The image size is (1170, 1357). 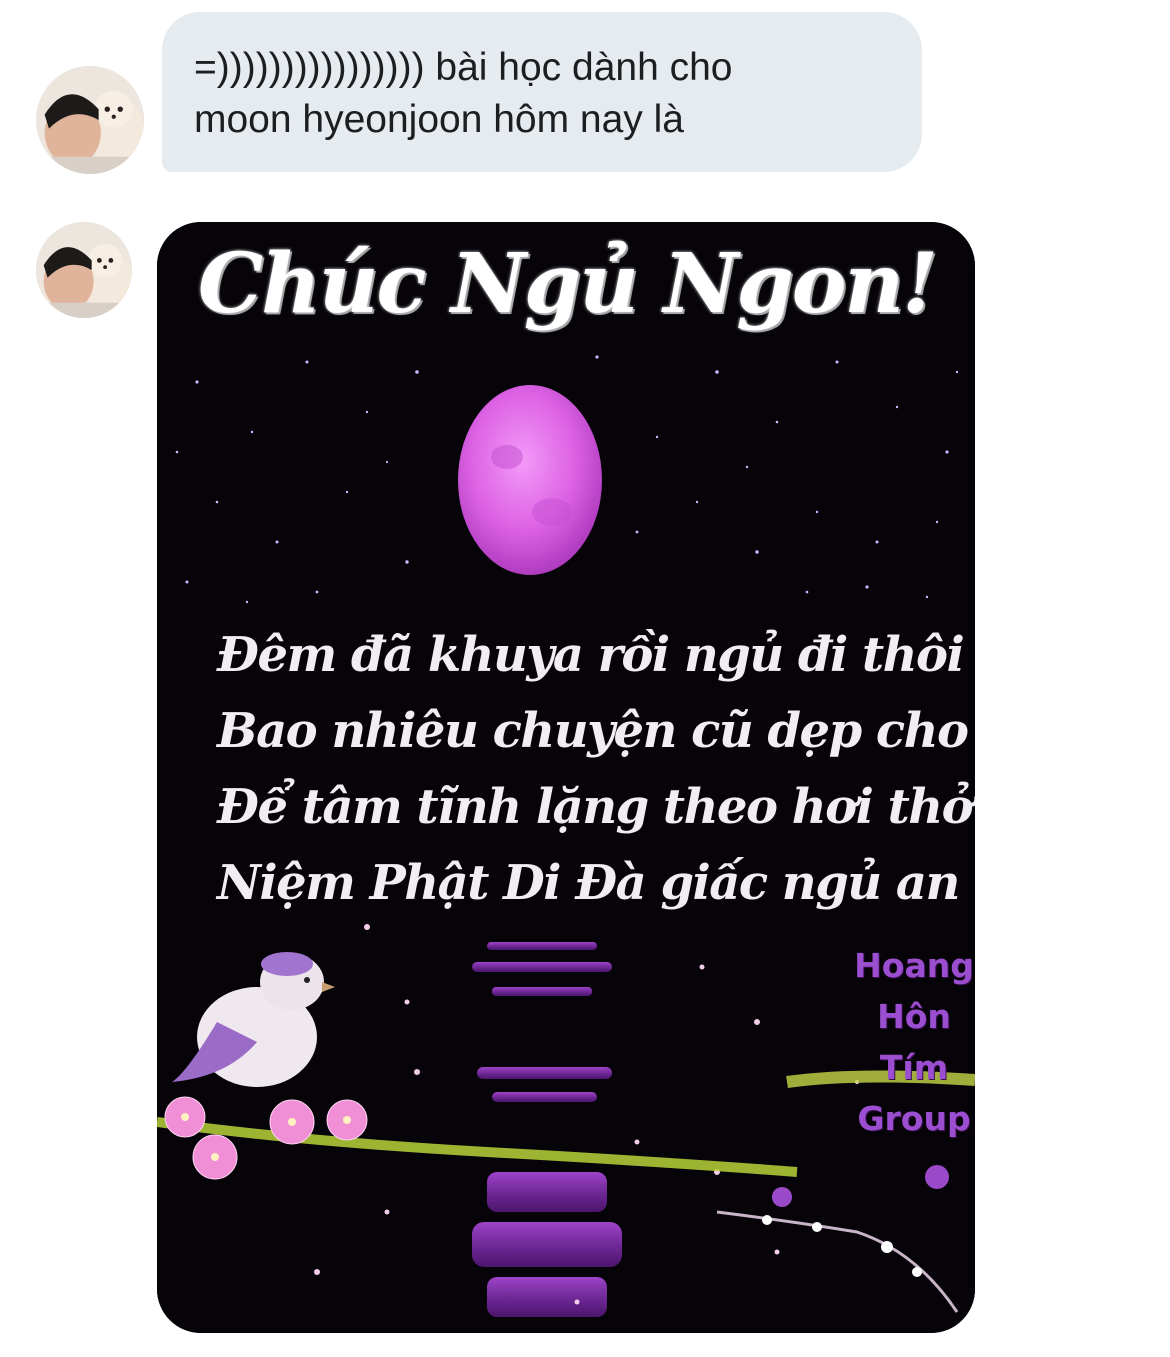 I want to click on watermark-line: Tím, so click(x=914, y=1067).